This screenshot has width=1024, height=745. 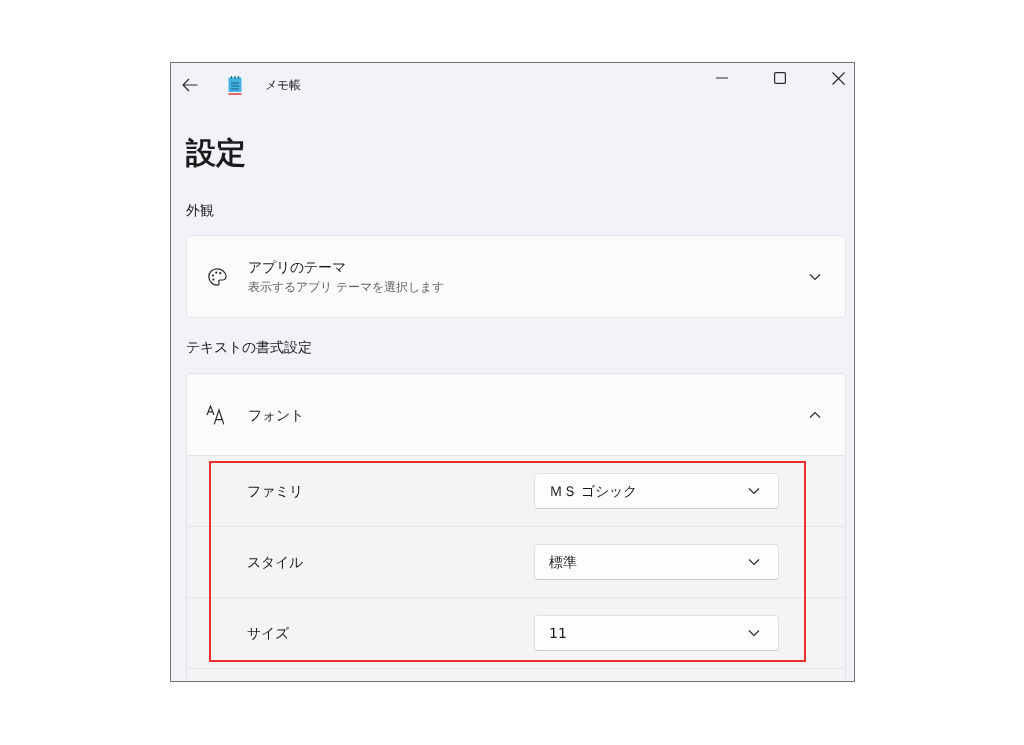 I want to click on setting-title: アプリのテーマ, so click(x=297, y=267).